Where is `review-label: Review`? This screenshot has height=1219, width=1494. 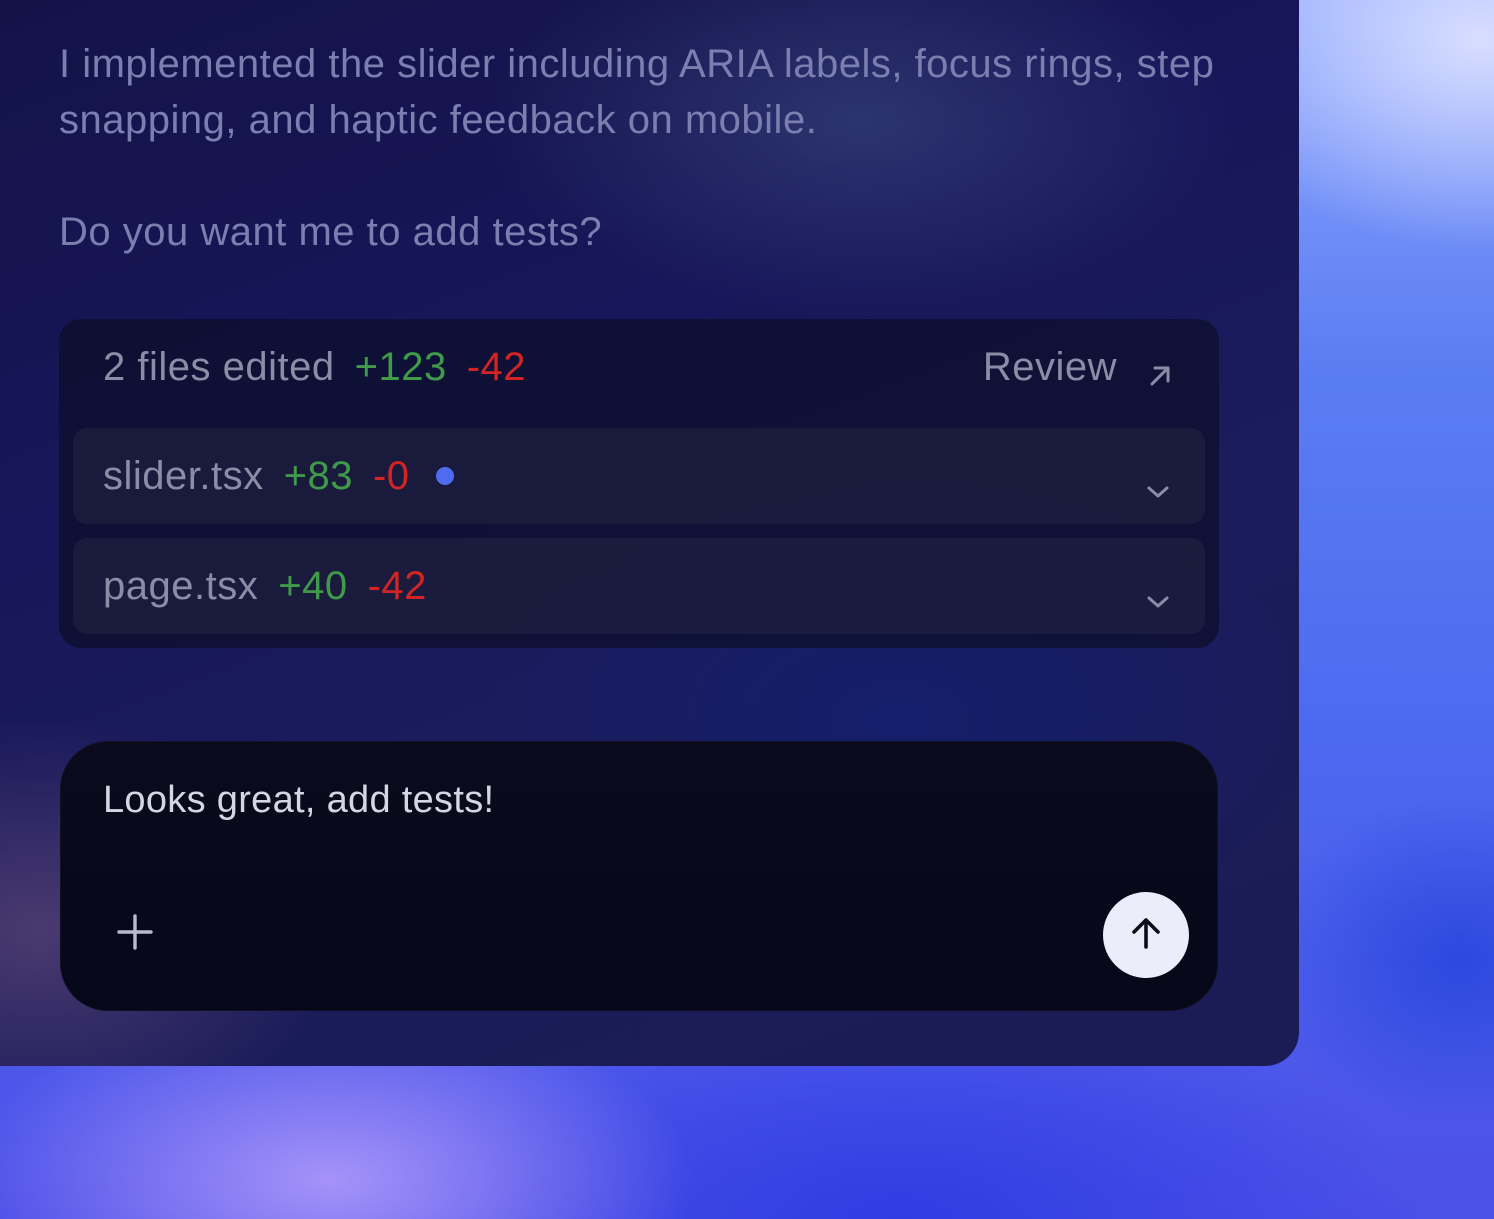
review-label: Review is located at coordinates (1049, 366).